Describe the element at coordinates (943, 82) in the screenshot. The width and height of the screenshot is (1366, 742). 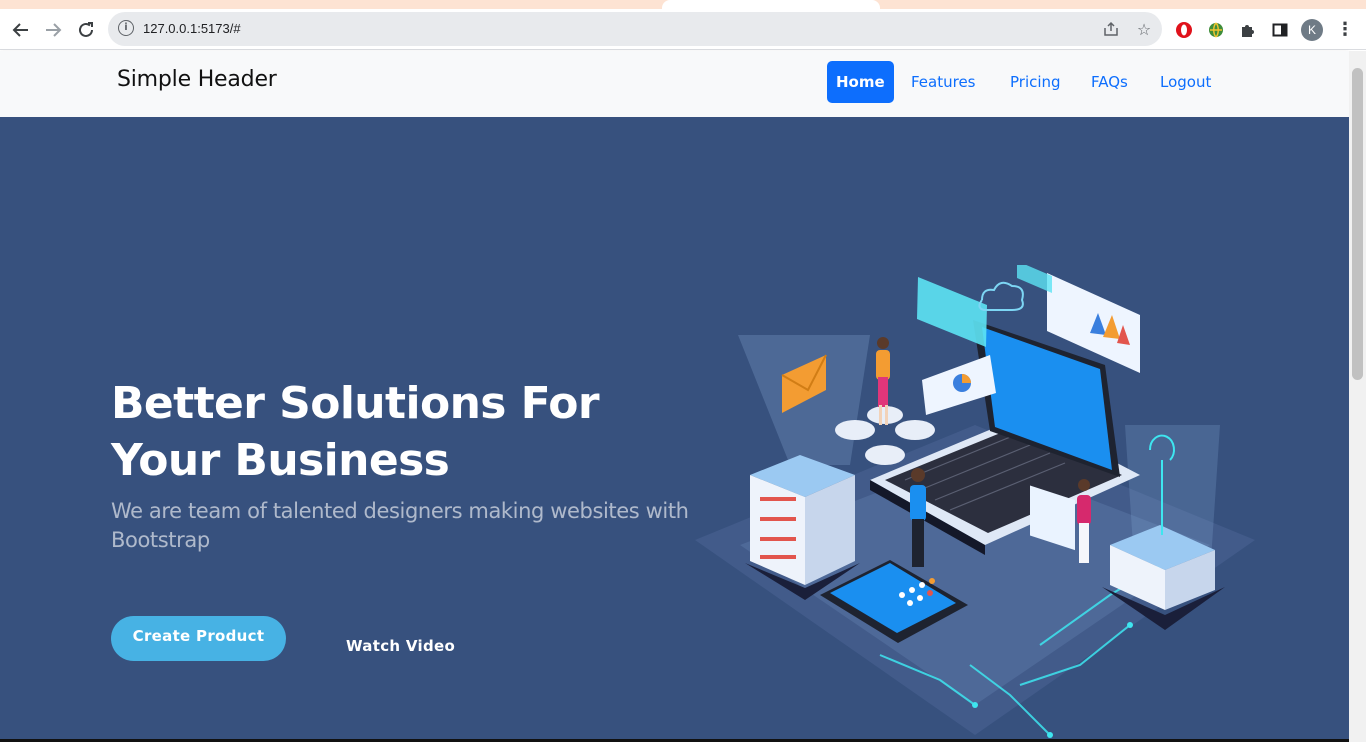
I see `nav-features: Features` at that location.